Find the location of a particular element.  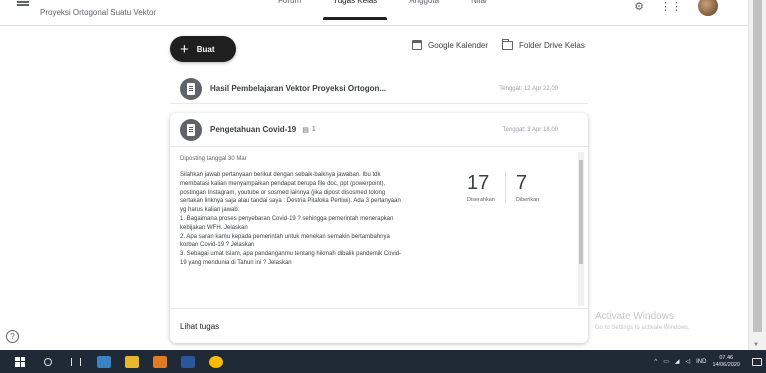

expanded-assignment-title: Pengetahuan Covid-19 is located at coordinates (253, 129).